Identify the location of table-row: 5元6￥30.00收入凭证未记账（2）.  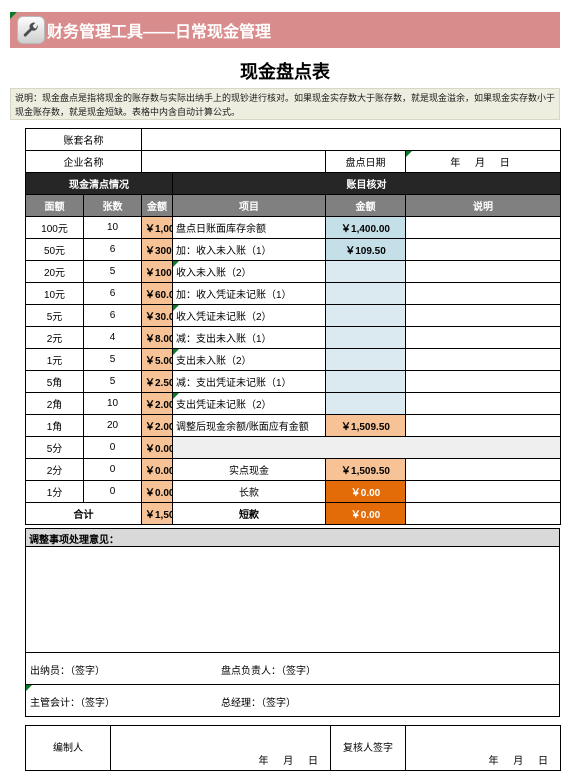
(293, 315).